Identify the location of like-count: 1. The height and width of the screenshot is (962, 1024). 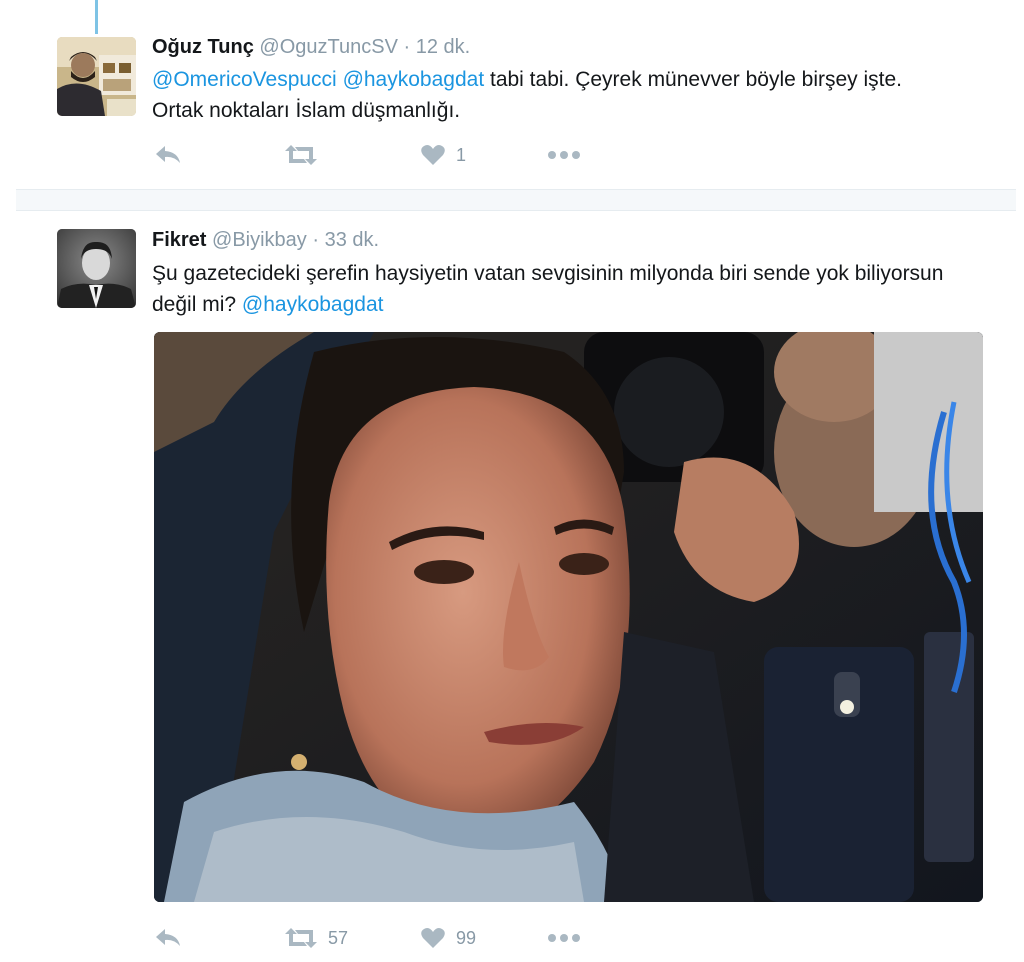
(461, 154).